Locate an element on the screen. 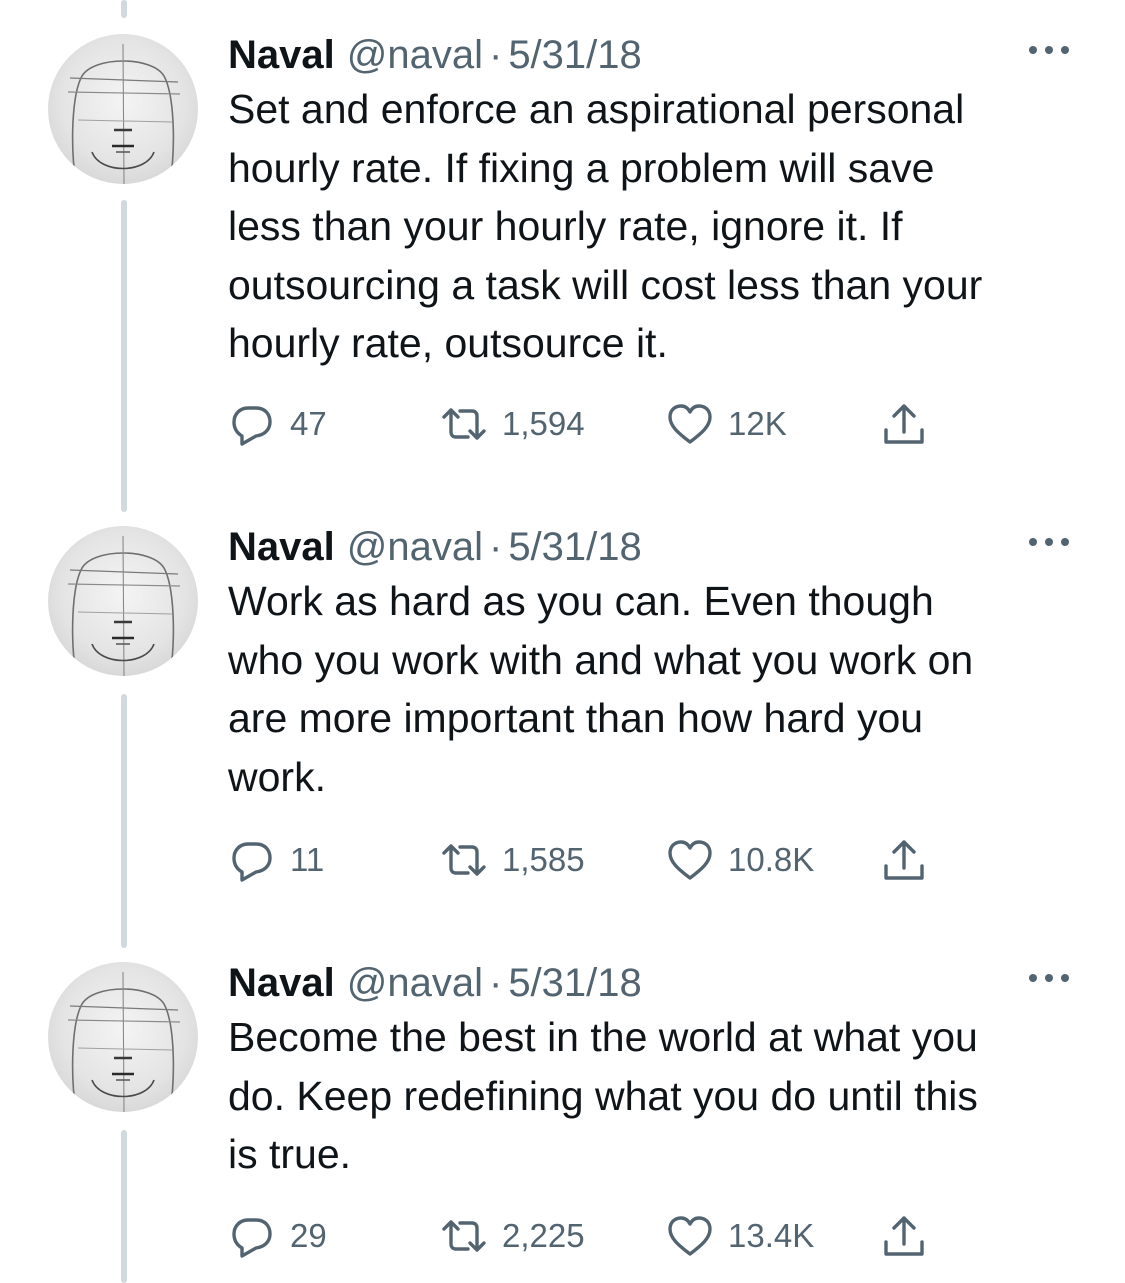 The image size is (1125, 1283). like-button: 13.4K is located at coordinates (740, 1236).